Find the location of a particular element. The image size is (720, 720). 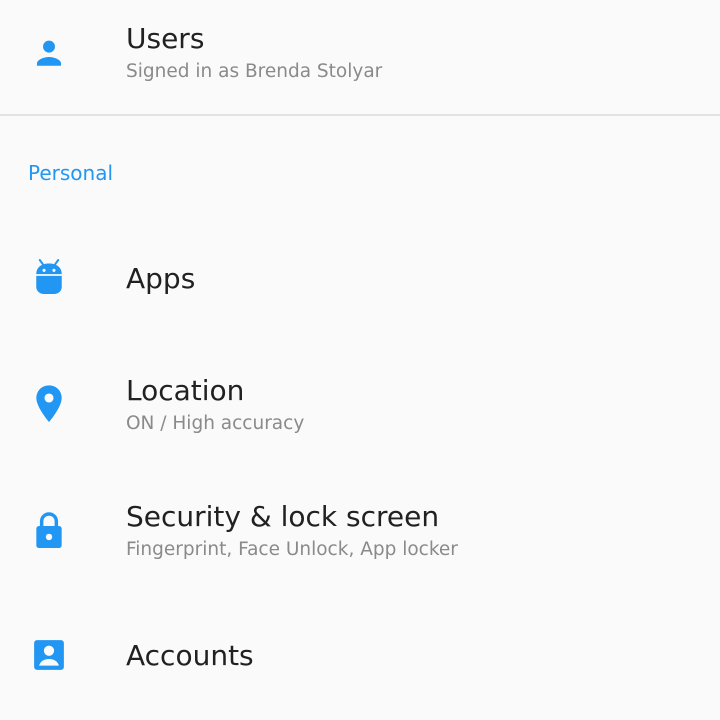

divider is located at coordinates (360, 115).